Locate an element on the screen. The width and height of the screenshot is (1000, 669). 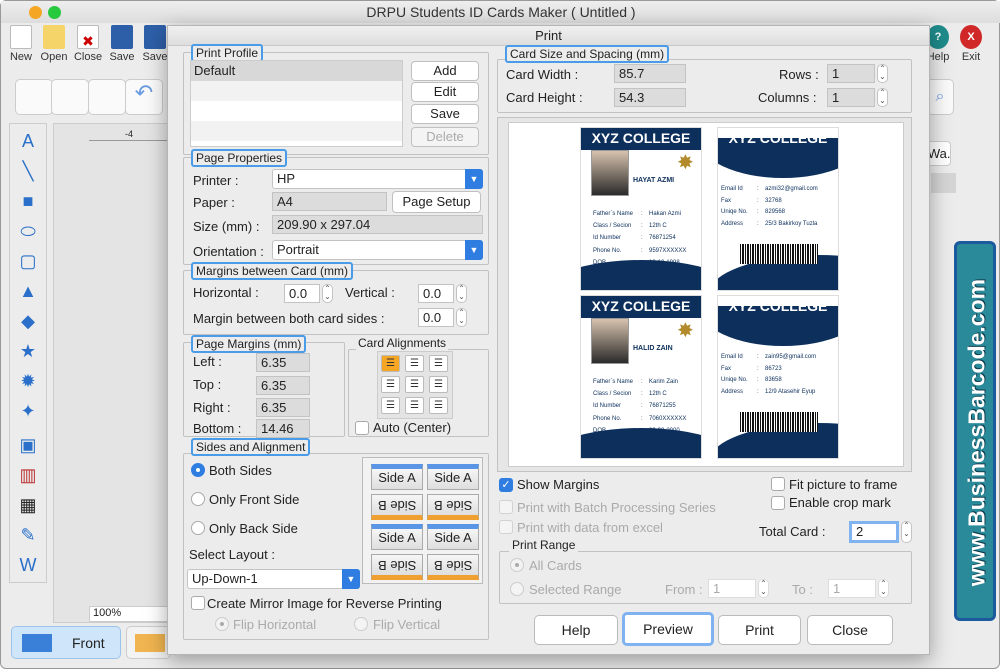
only-back-side-radio is located at coordinates (198, 528).